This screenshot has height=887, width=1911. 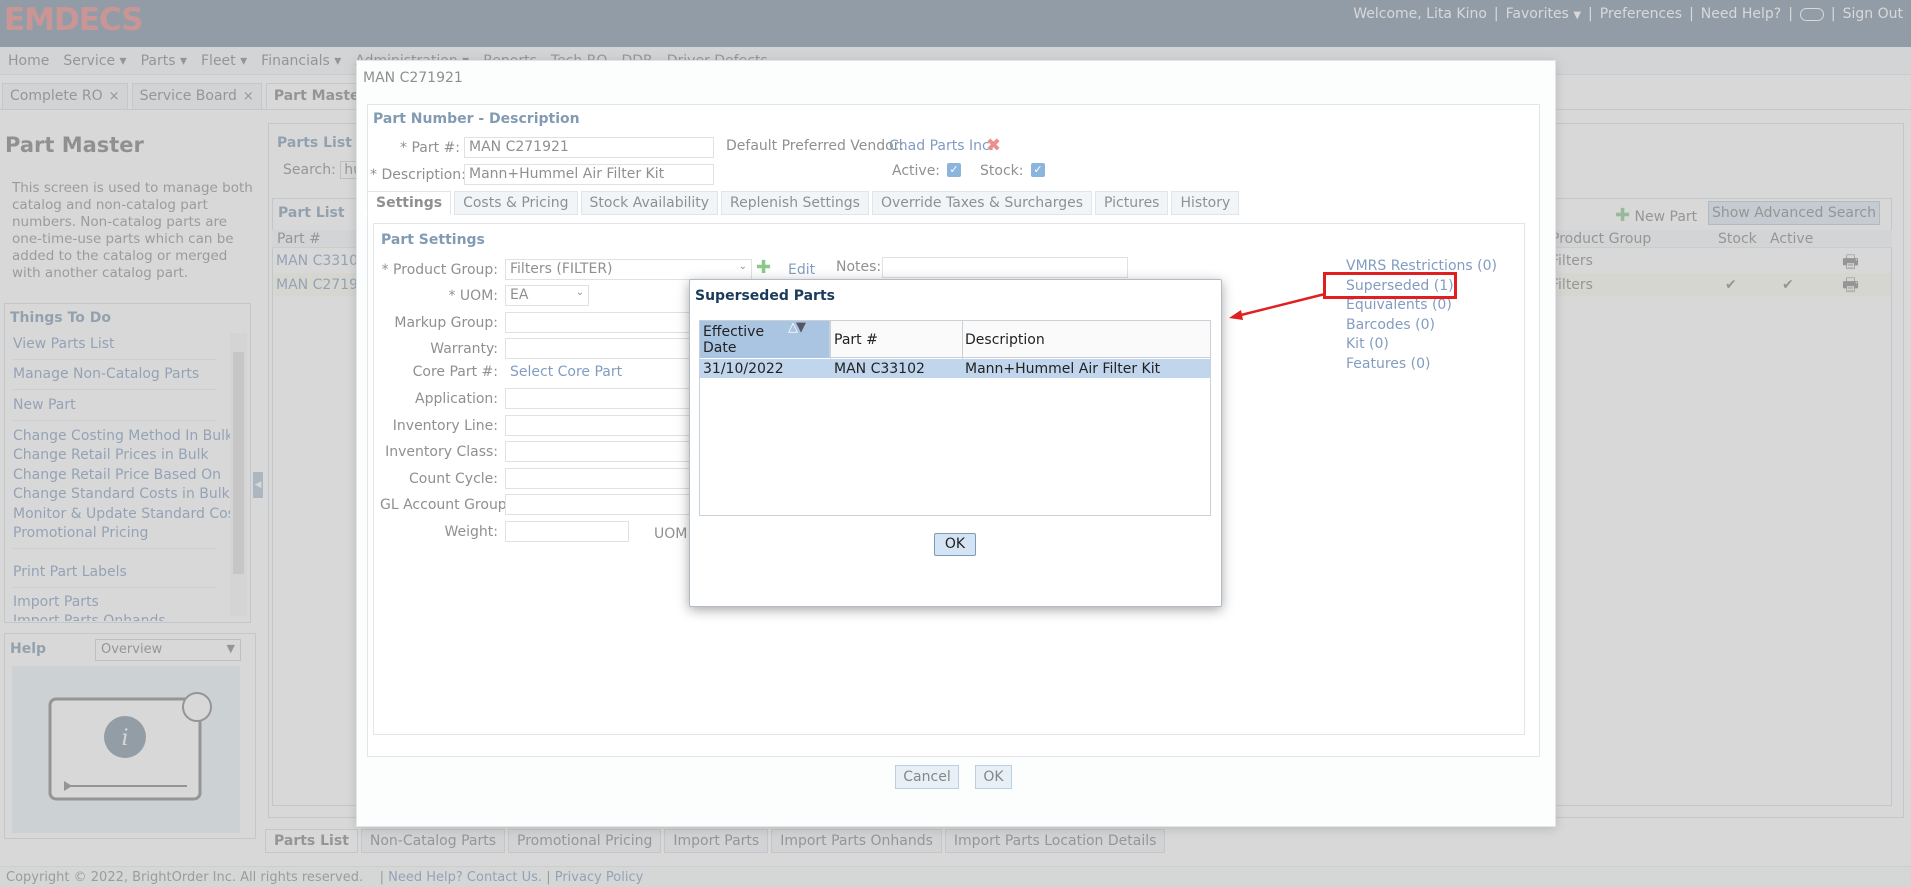 What do you see at coordinates (743, 369) in the screenshot?
I see `cell-date: 31/10/2022` at bounding box center [743, 369].